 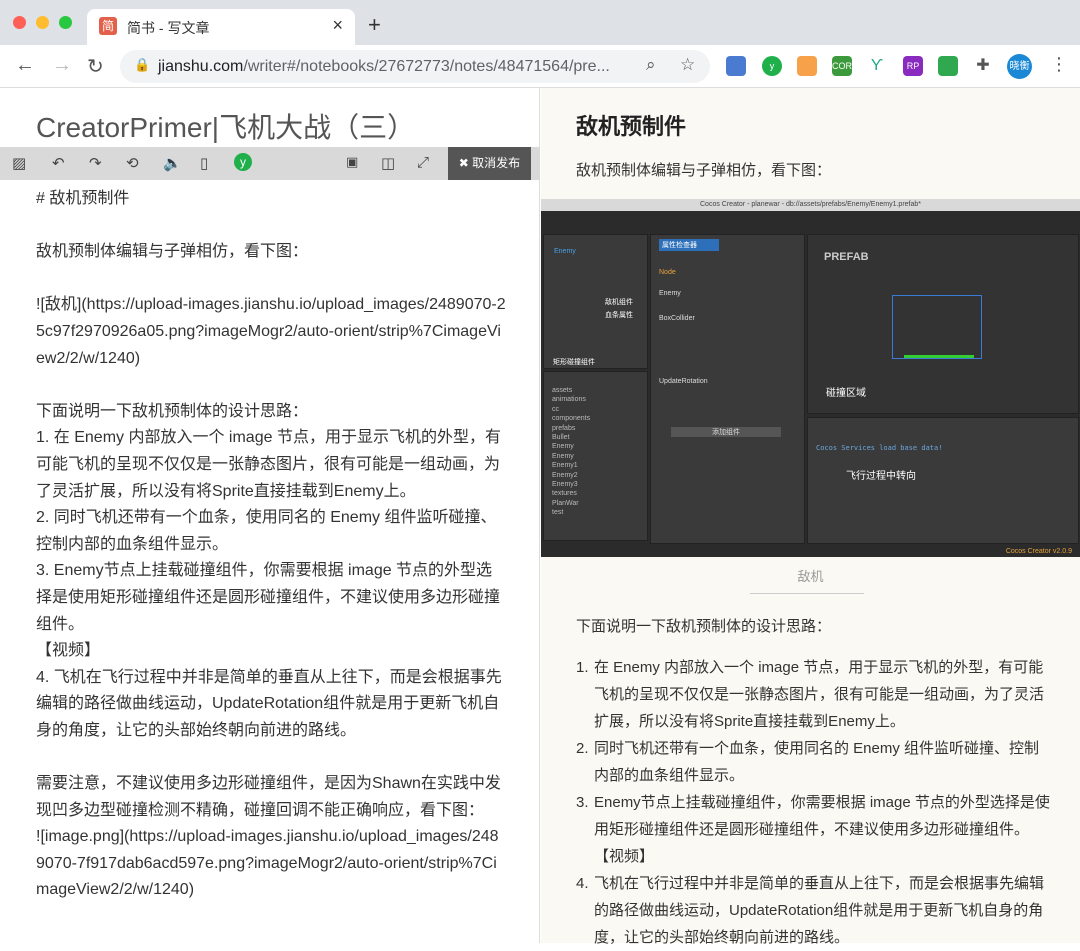 What do you see at coordinates (19, 163) in the screenshot?
I see `image-icon: ▨` at bounding box center [19, 163].